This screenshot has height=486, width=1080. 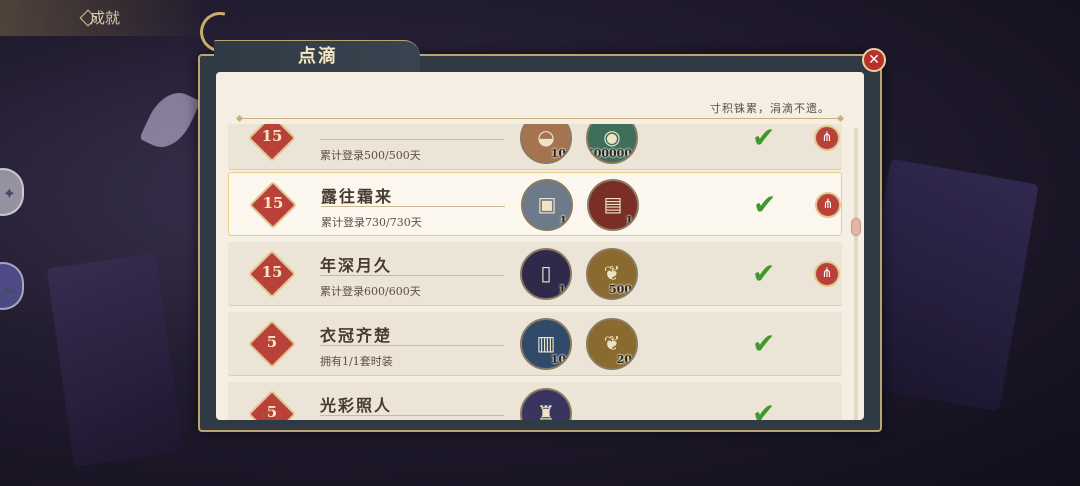 I want to click on red-scroll-icon: ▤, so click(x=613, y=204).